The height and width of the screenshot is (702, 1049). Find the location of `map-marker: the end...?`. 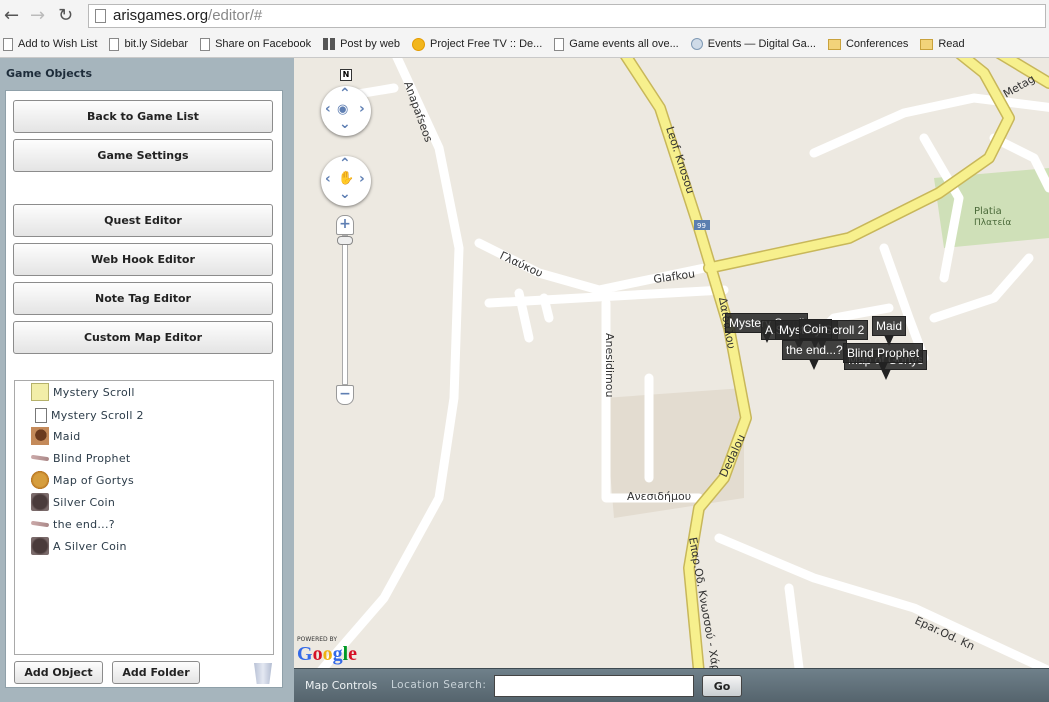

map-marker: the end...? is located at coordinates (814, 355).